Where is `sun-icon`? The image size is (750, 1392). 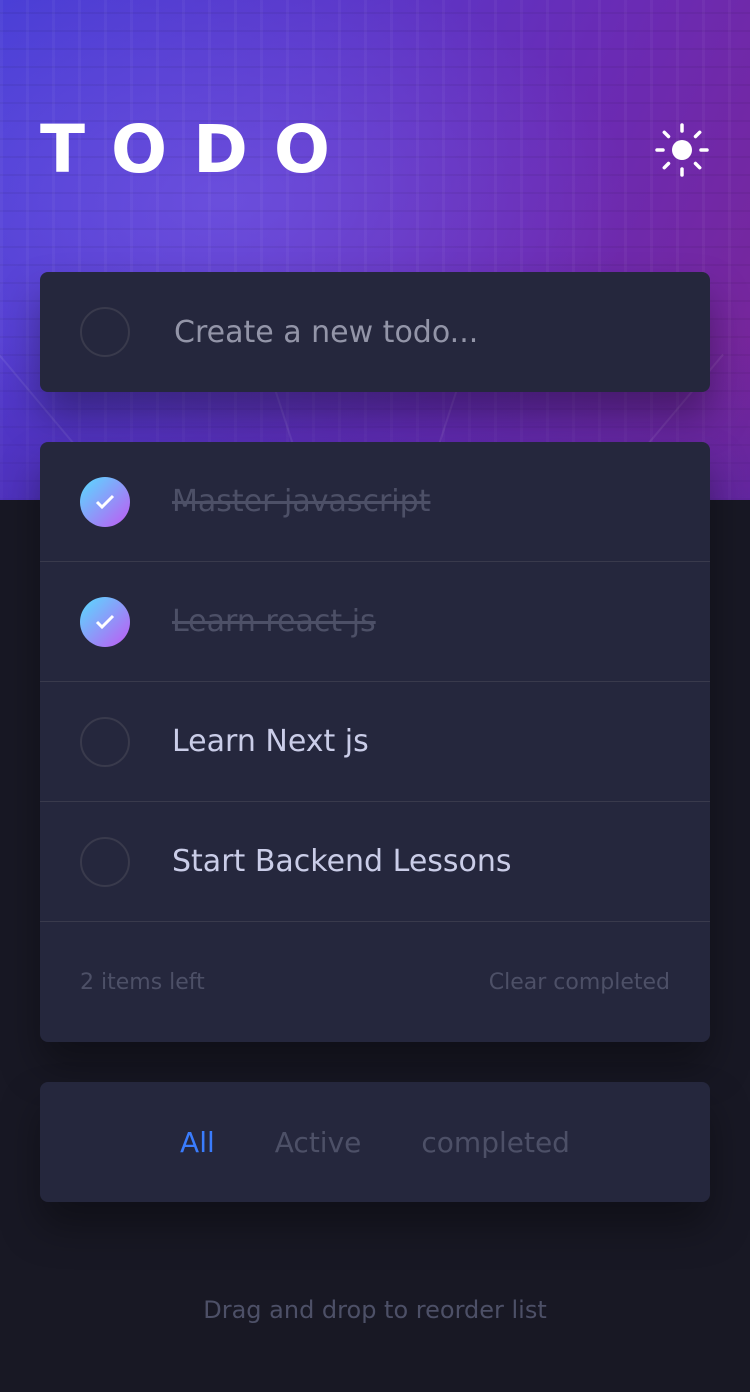 sun-icon is located at coordinates (682, 150).